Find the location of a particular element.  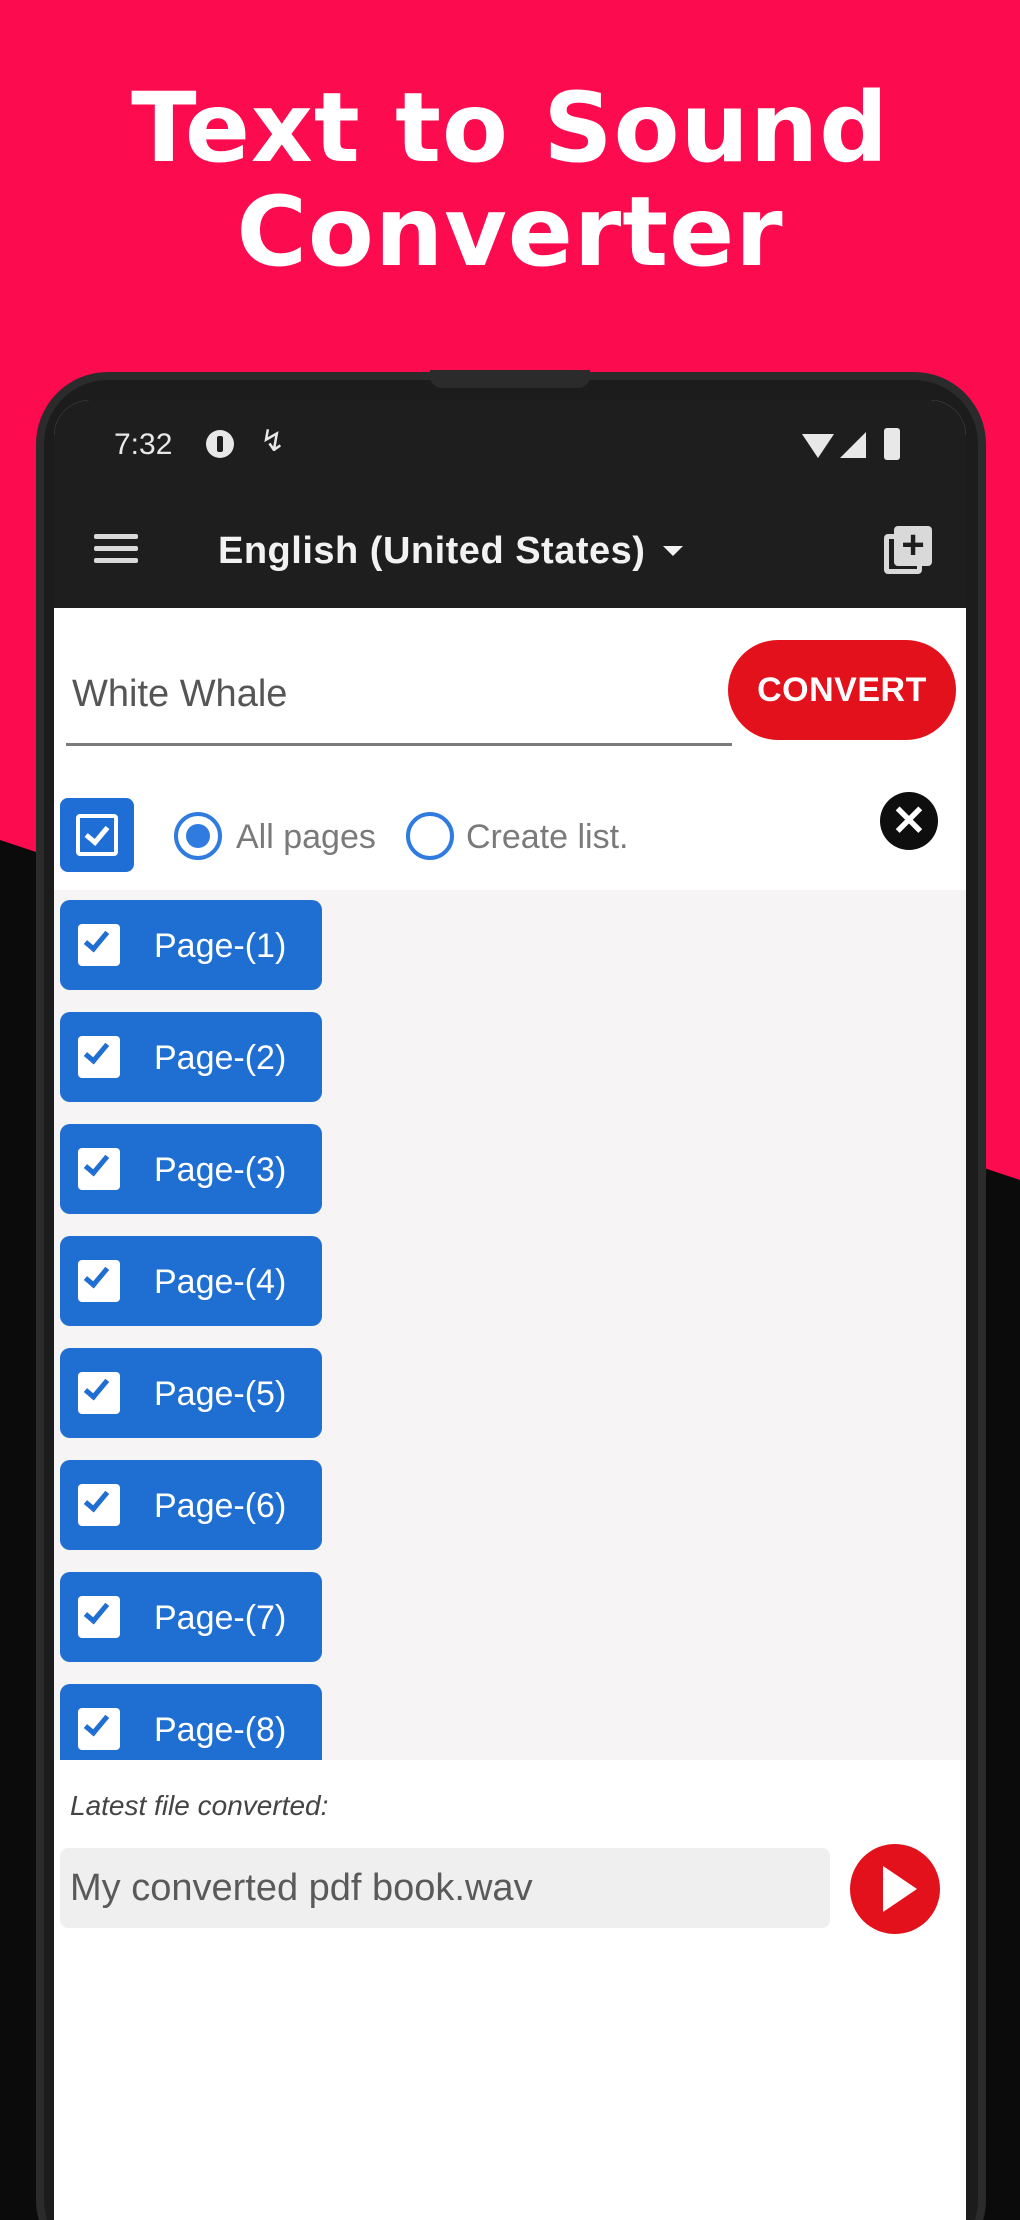

page-item-5: Page-(5) is located at coordinates (191, 1393).